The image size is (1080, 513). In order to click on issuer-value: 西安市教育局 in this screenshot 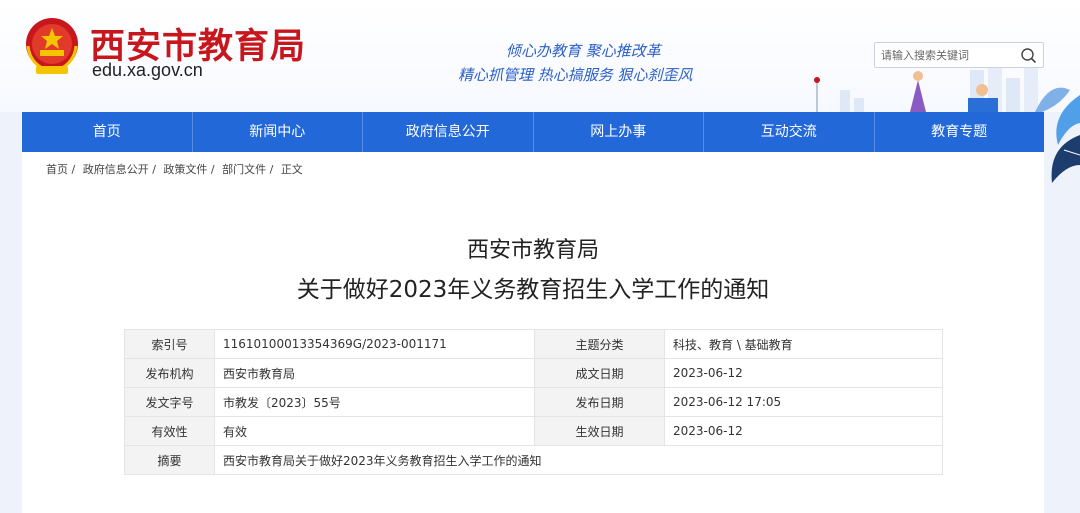, I will do `click(374, 373)`.